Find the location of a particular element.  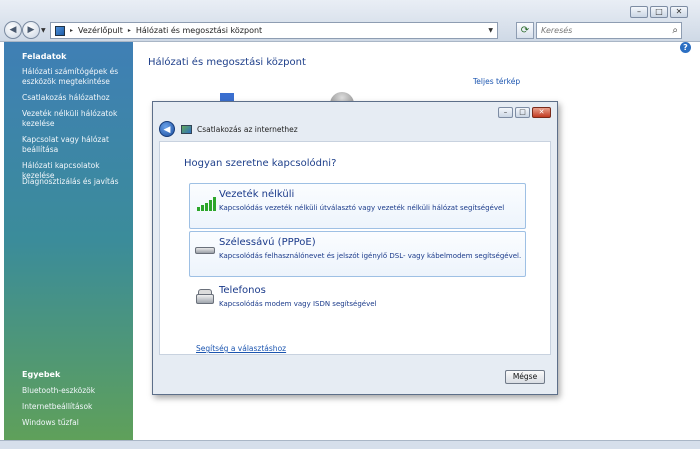

network-connection-icon is located at coordinates (186, 129).